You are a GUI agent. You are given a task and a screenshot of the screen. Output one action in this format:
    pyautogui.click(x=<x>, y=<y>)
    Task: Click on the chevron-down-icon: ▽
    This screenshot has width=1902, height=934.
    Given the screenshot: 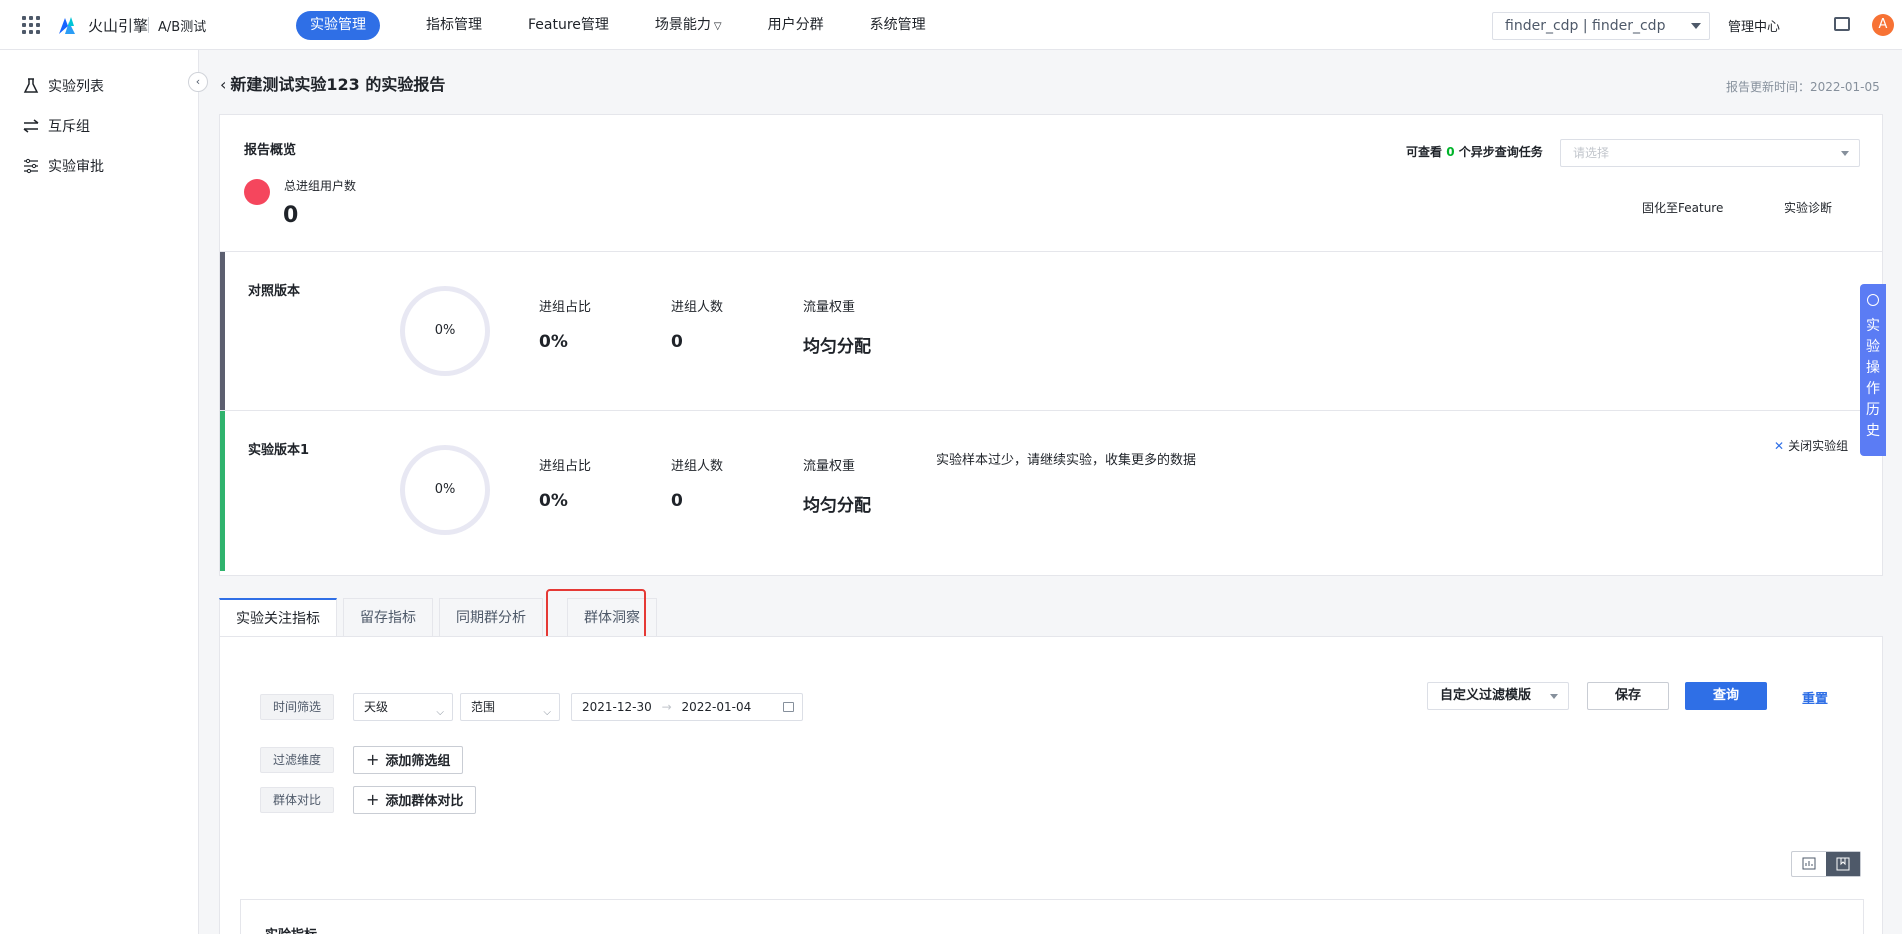 What is the action you would take?
    pyautogui.click(x=717, y=26)
    